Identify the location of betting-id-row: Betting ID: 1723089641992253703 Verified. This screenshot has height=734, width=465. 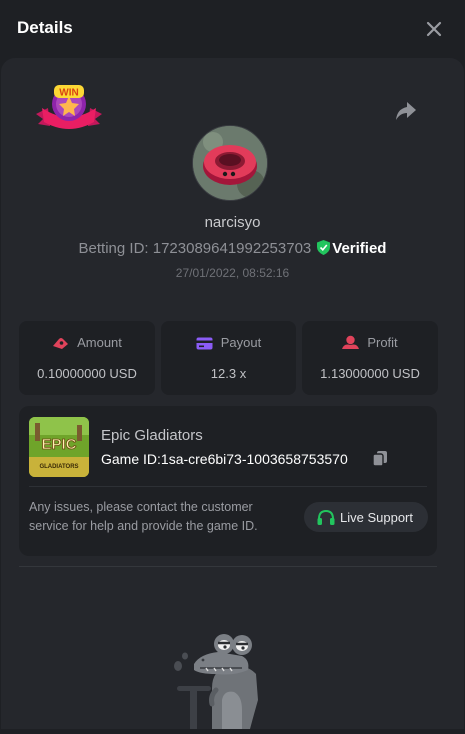
(232, 248).